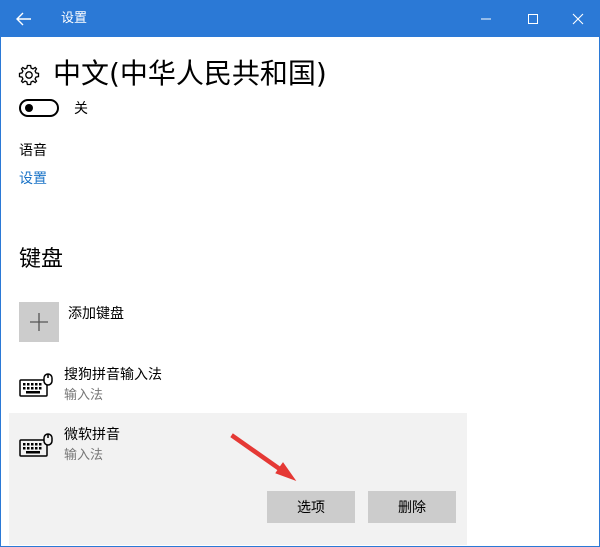 The width and height of the screenshot is (600, 547). Describe the element at coordinates (234, 389) in the screenshot. I see `keyboard-list-item: 搜狗拼音输入法 输入法` at that location.